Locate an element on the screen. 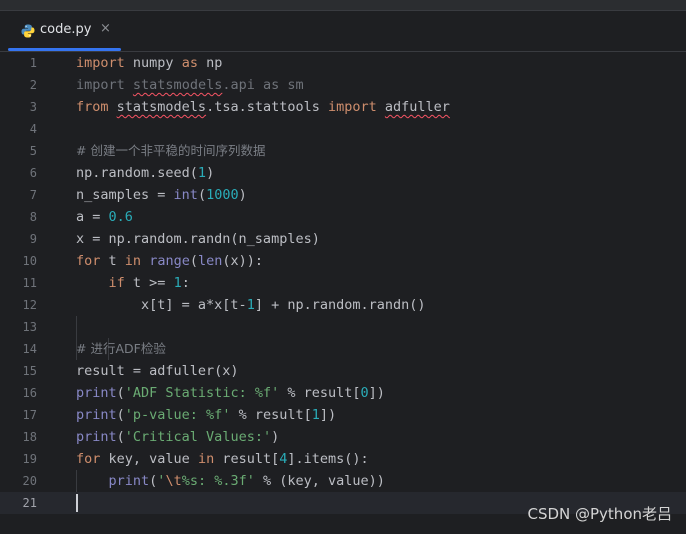 The image size is (686, 534). tab-code-py: code.py × is located at coordinates (64, 31).